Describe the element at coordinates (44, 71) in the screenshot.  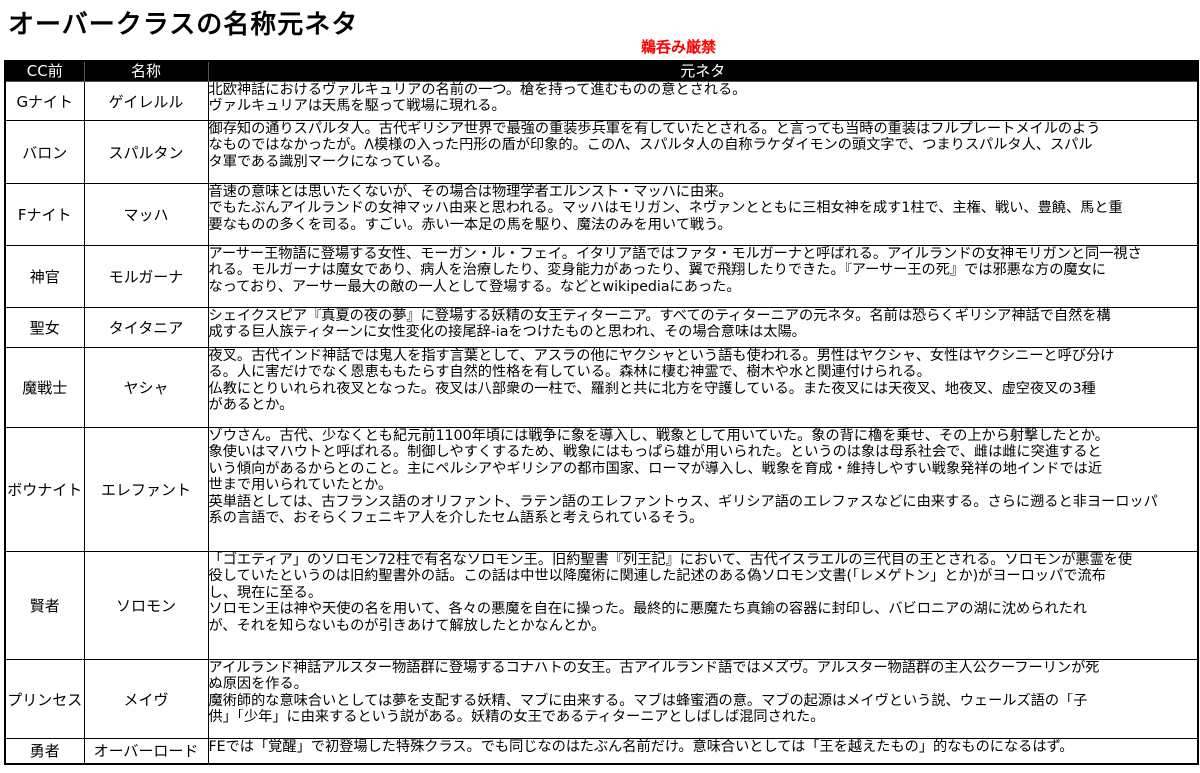
I see `header-cc: CC前` at that location.